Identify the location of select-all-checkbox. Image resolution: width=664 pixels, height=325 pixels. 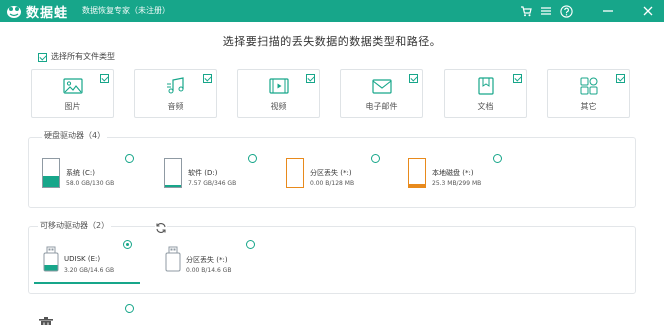
(42, 57).